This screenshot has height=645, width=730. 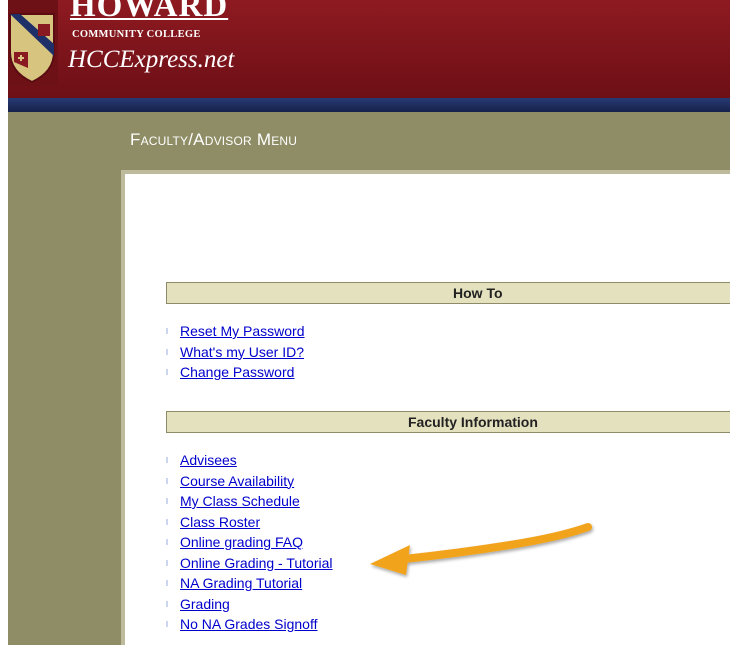 I want to click on section-title: How To, so click(x=478, y=293).